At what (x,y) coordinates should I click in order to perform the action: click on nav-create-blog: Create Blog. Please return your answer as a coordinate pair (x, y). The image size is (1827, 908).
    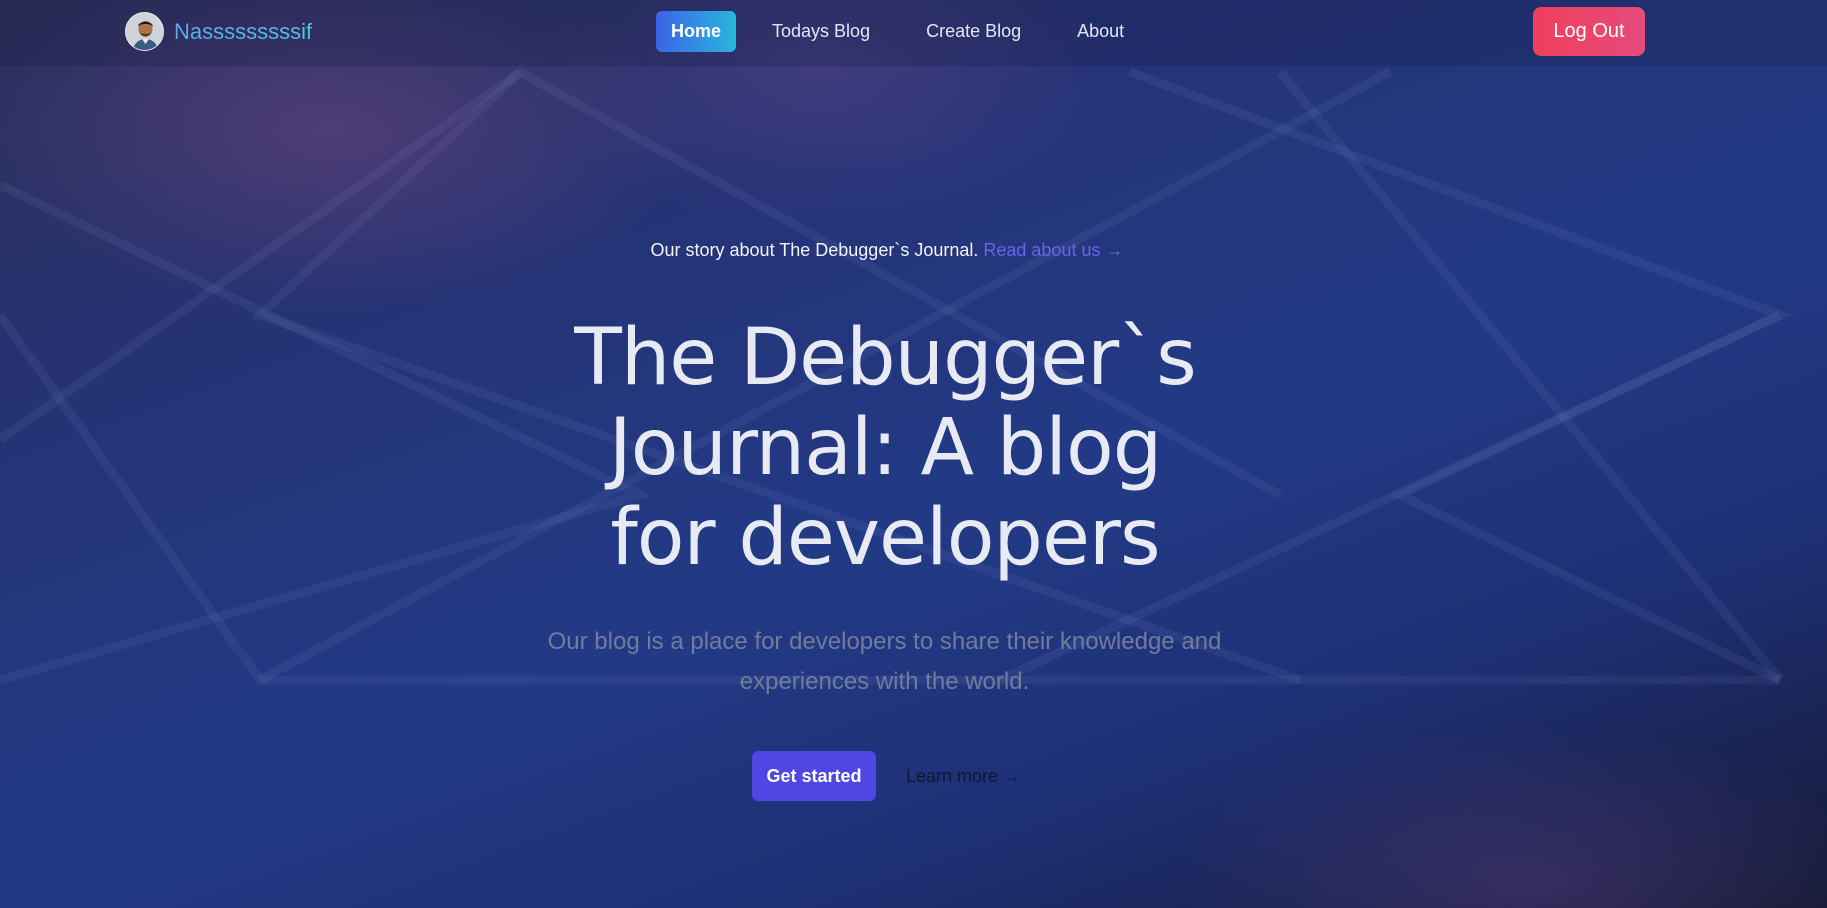
    Looking at the image, I should click on (973, 31).